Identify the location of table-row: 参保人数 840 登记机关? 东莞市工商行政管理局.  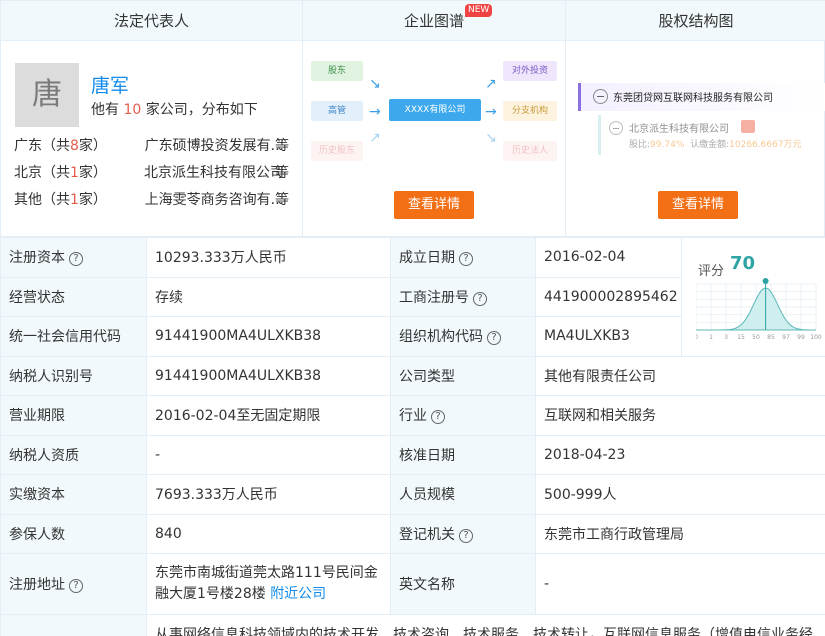
(412, 533).